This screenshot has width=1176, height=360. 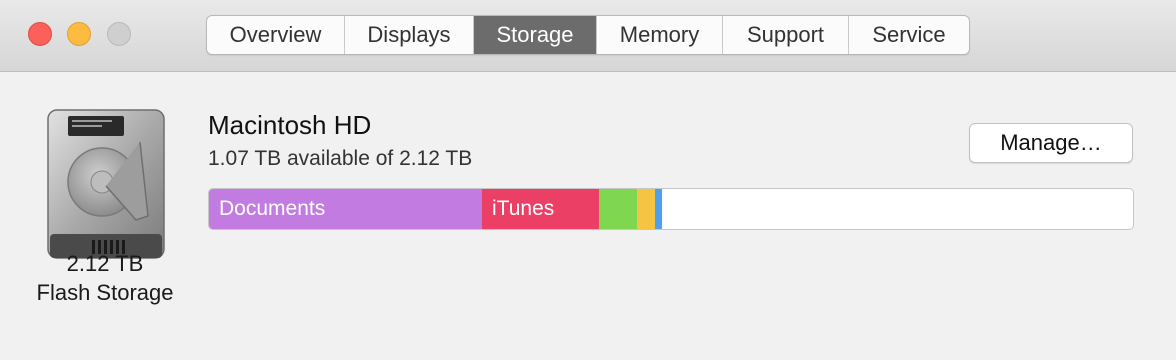 What do you see at coordinates (340, 158) in the screenshot?
I see `disk-available-text: 1.07 TB available of 2.12 TB` at bounding box center [340, 158].